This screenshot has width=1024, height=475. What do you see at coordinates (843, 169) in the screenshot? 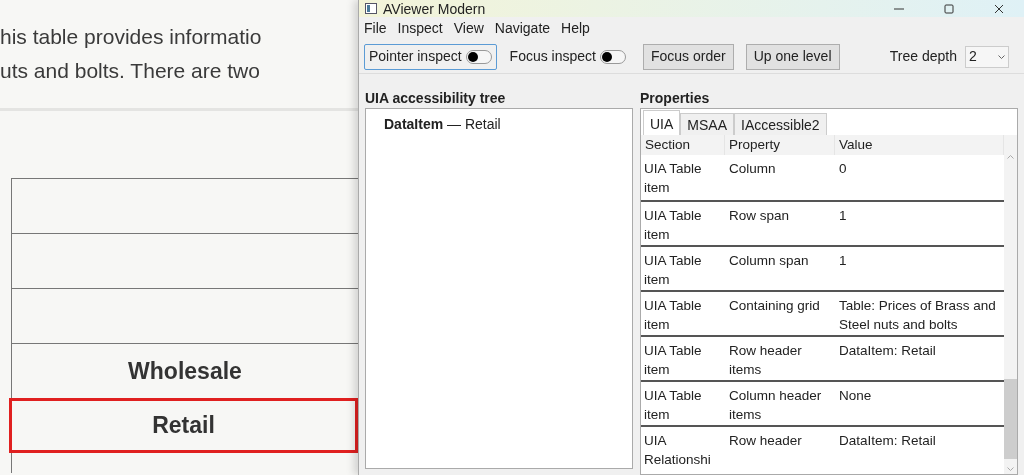
I see `table-cell-text: 0` at bounding box center [843, 169].